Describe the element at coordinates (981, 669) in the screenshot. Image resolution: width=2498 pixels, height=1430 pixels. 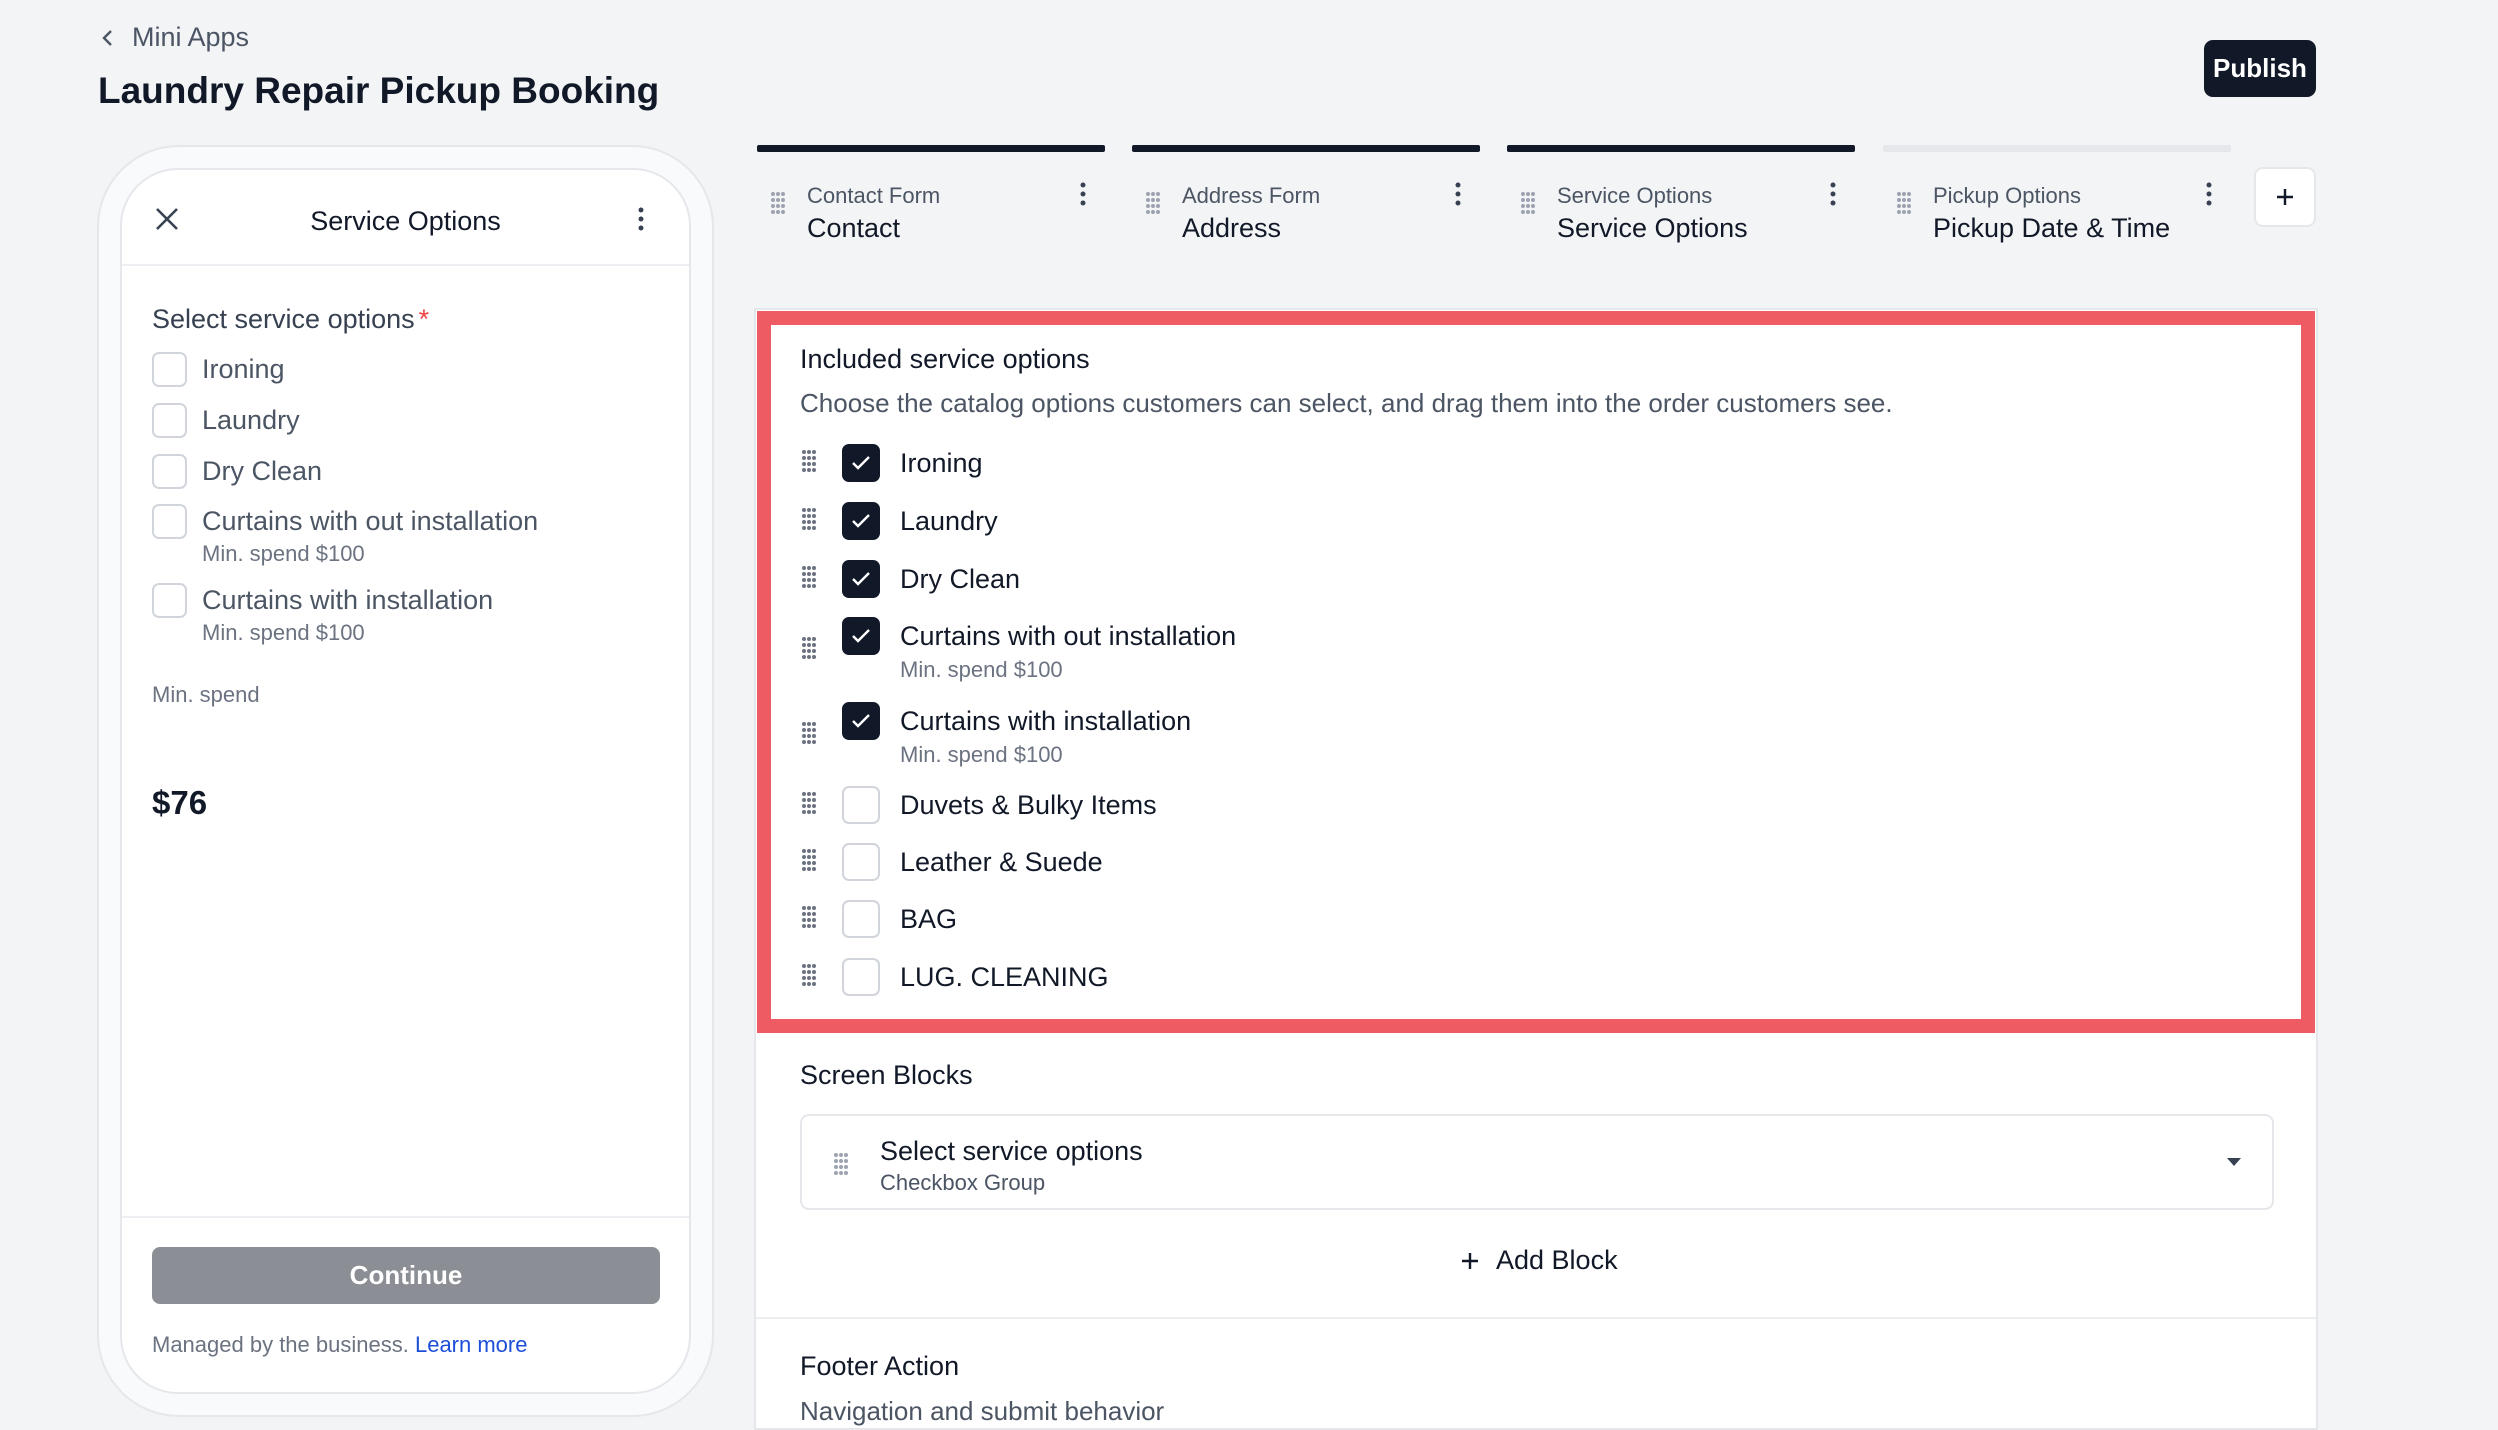
I see `option-sub: Min. spend $100` at that location.